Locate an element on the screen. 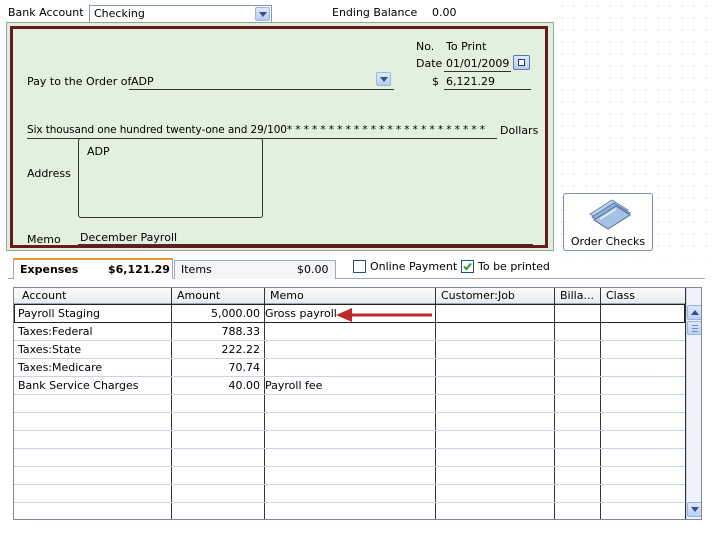 The width and height of the screenshot is (713, 540). header-class: Class is located at coordinates (620, 296).